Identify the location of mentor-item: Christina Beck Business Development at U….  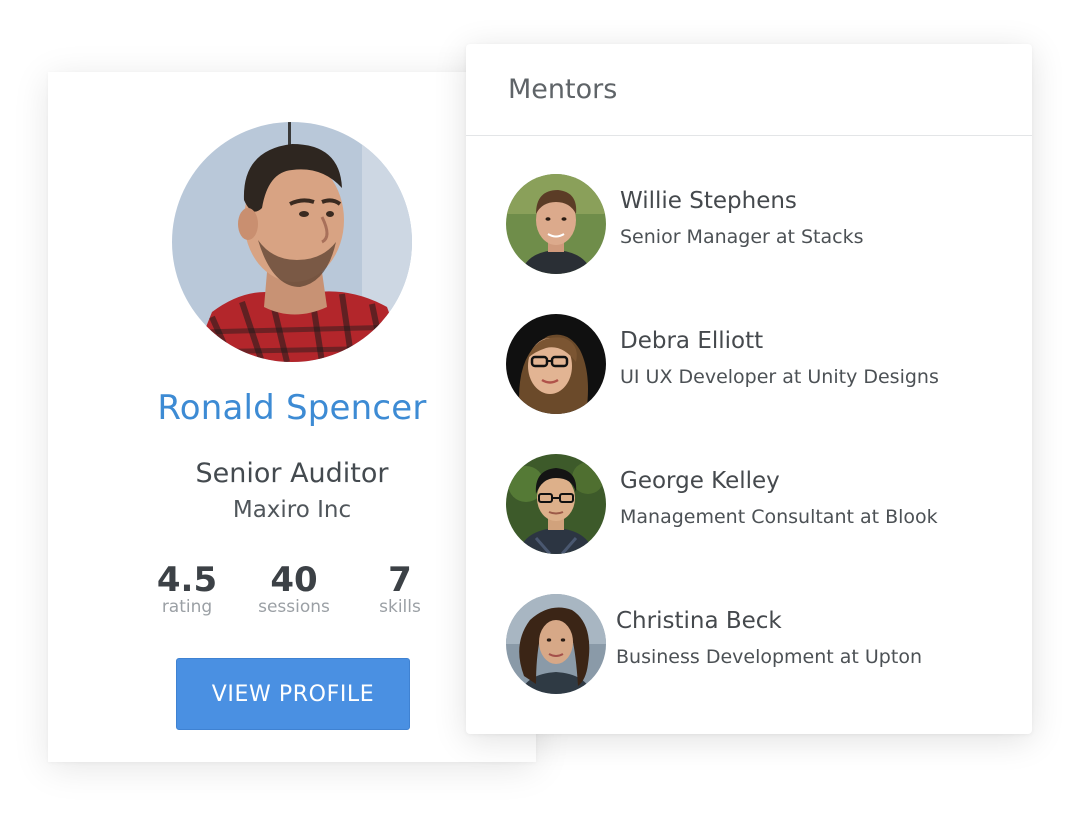
(756, 644).